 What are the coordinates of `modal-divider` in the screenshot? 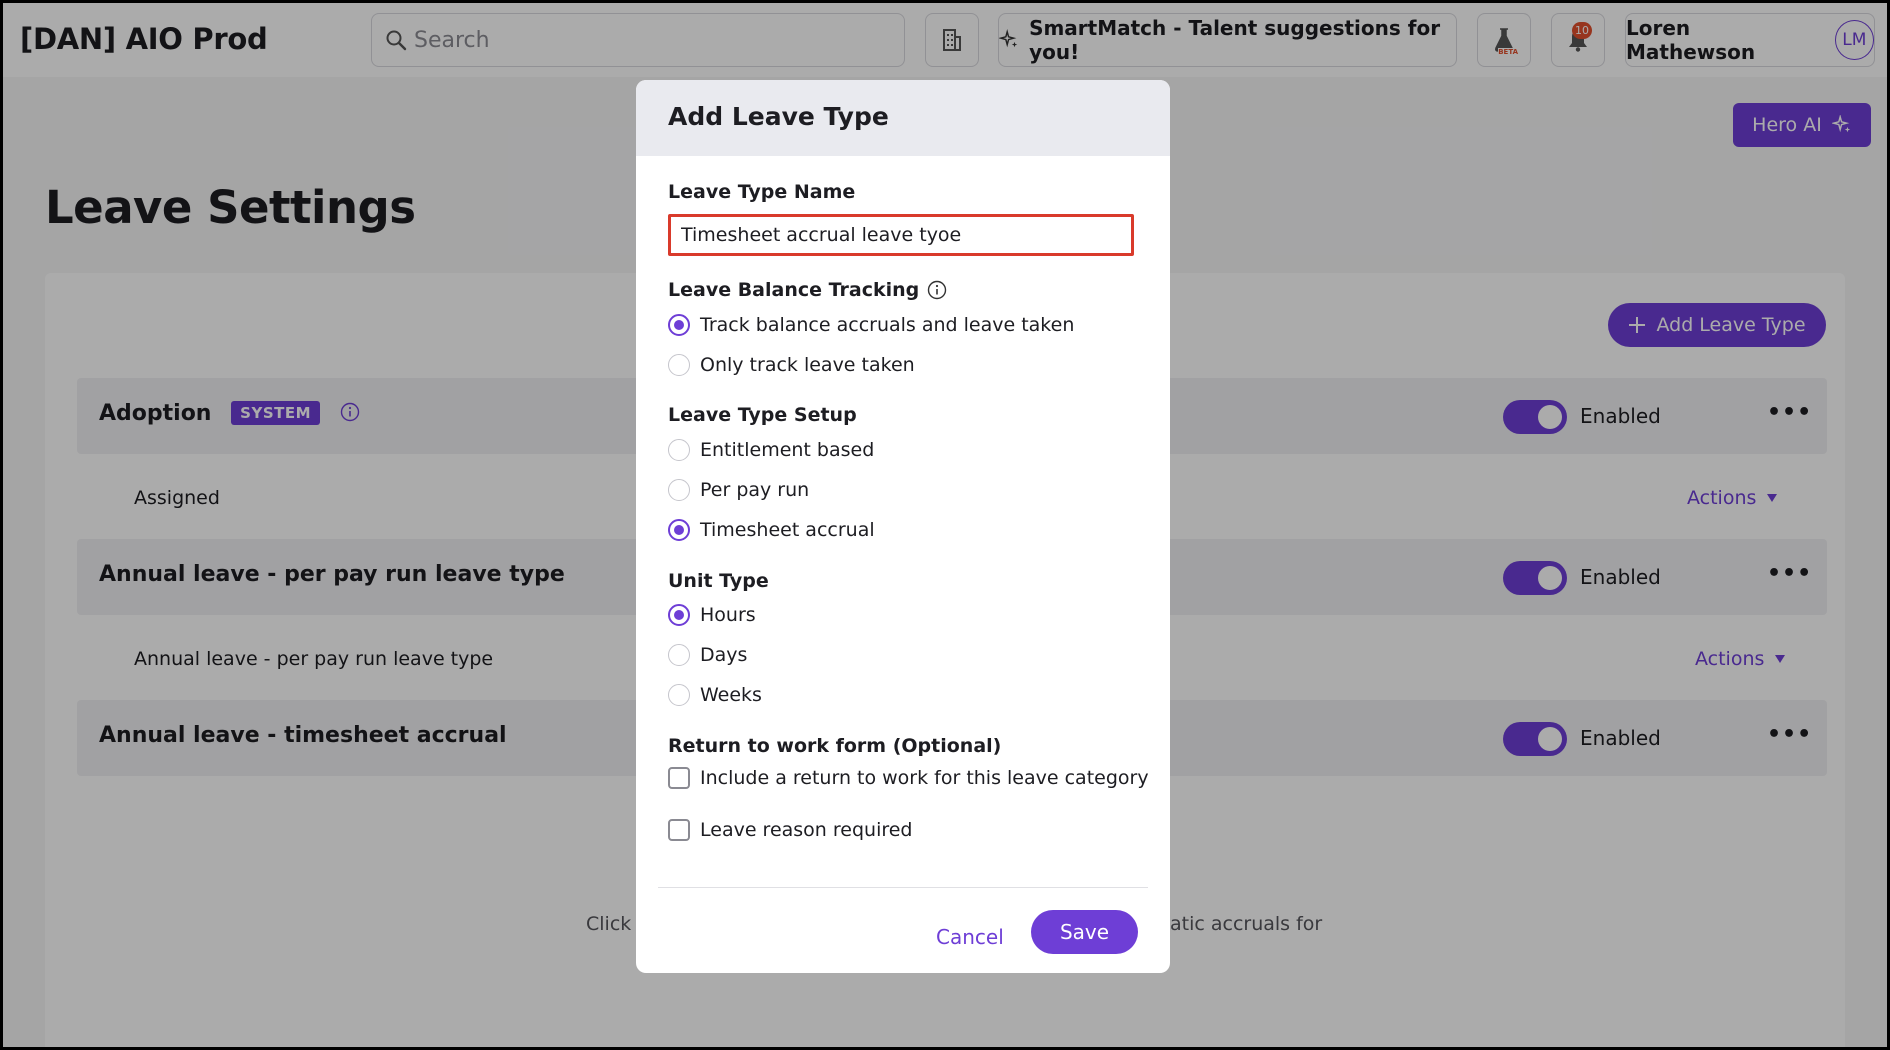 It's located at (903, 887).